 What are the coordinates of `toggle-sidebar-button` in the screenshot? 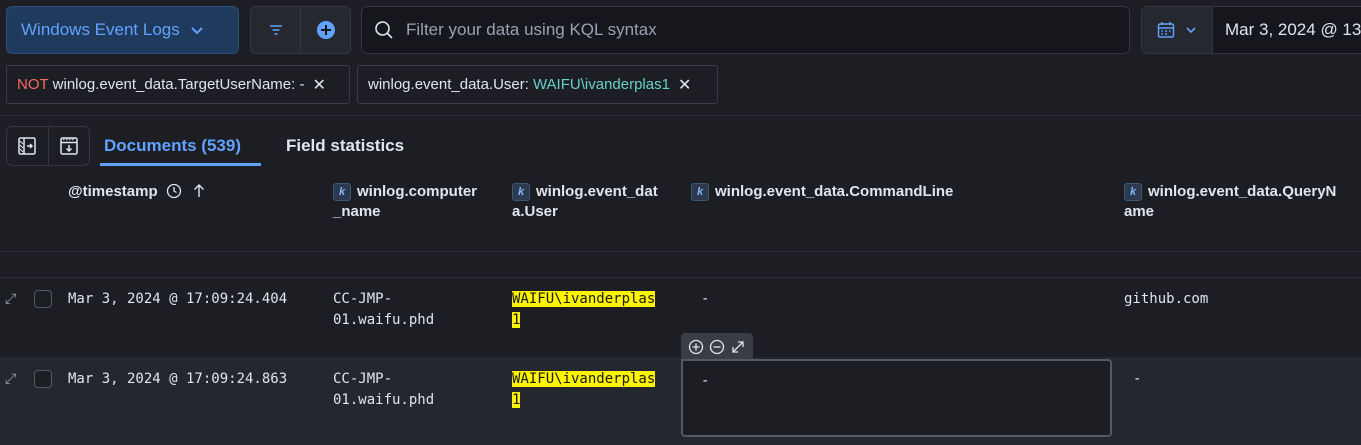 It's located at (28, 146).